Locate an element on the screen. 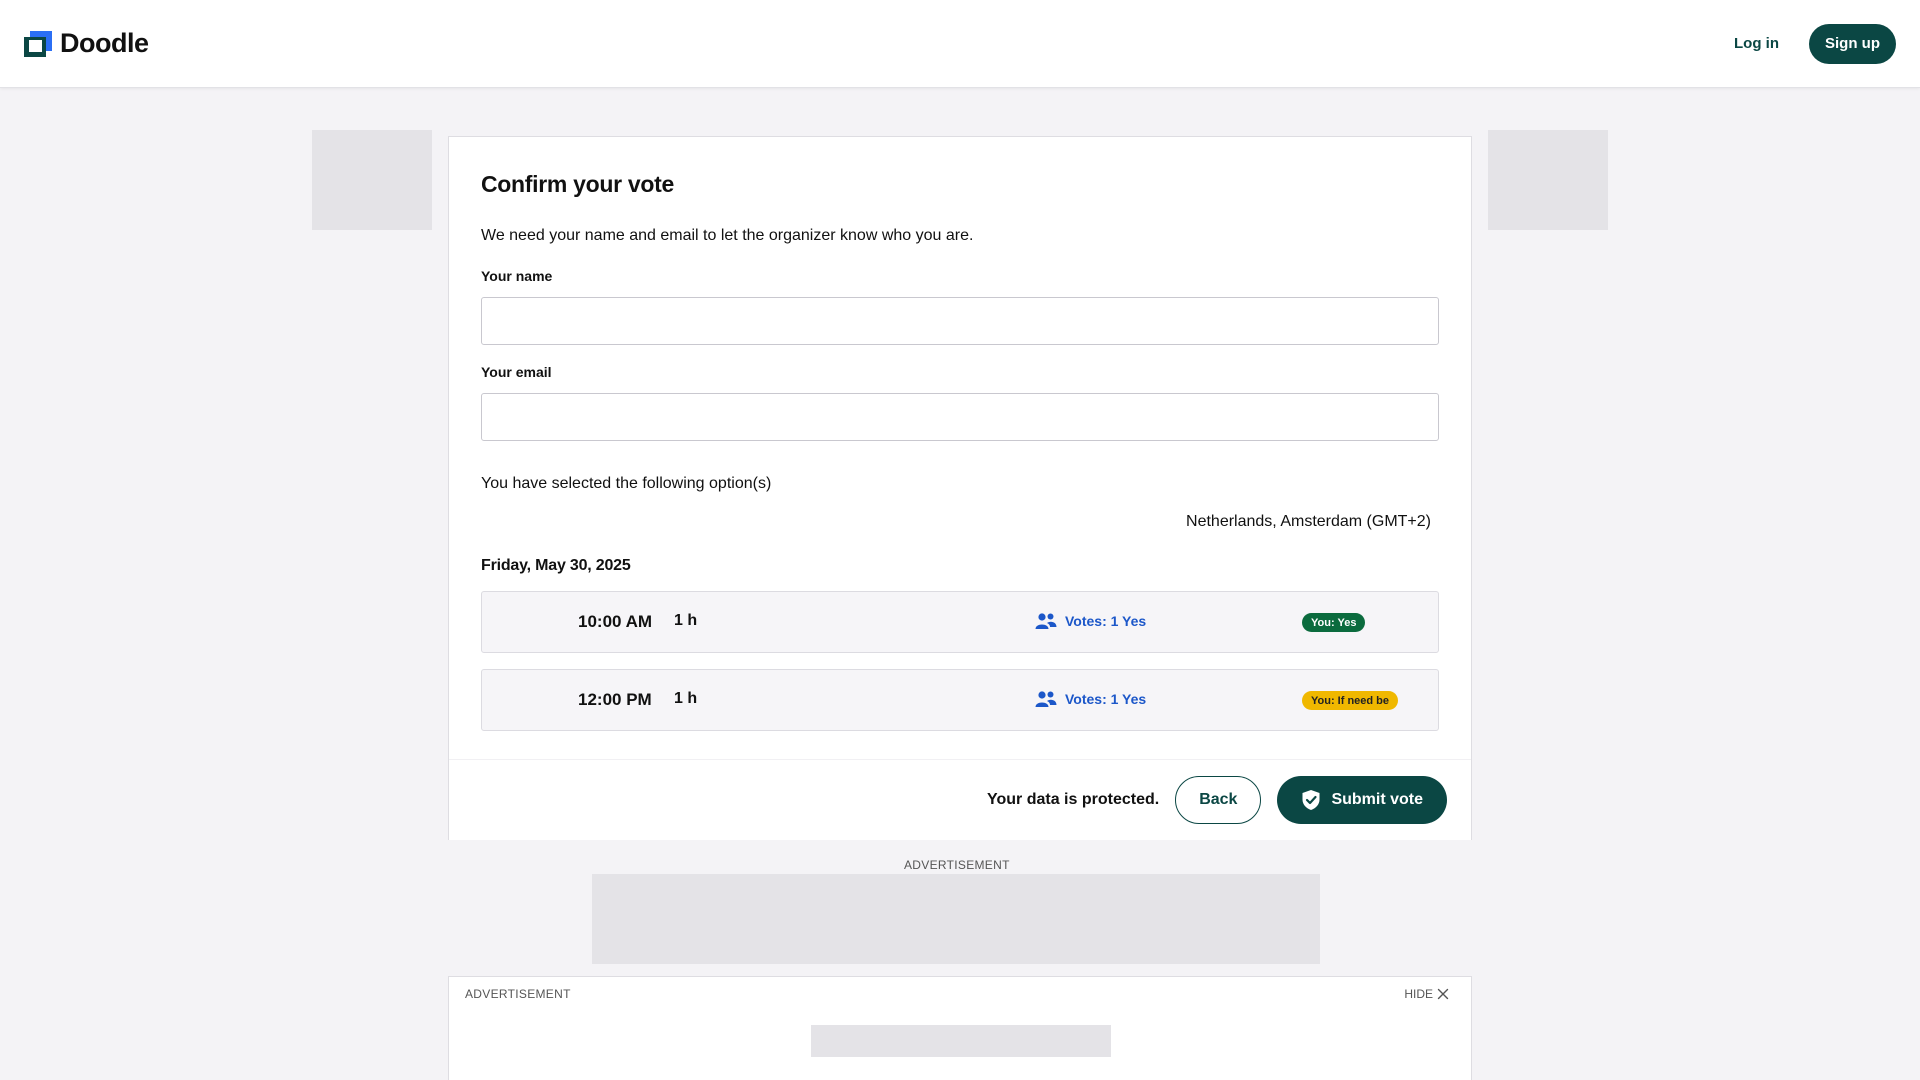 Image resolution: width=1920 pixels, height=1080 pixels. hide-label: HIDE is located at coordinates (1418, 994).